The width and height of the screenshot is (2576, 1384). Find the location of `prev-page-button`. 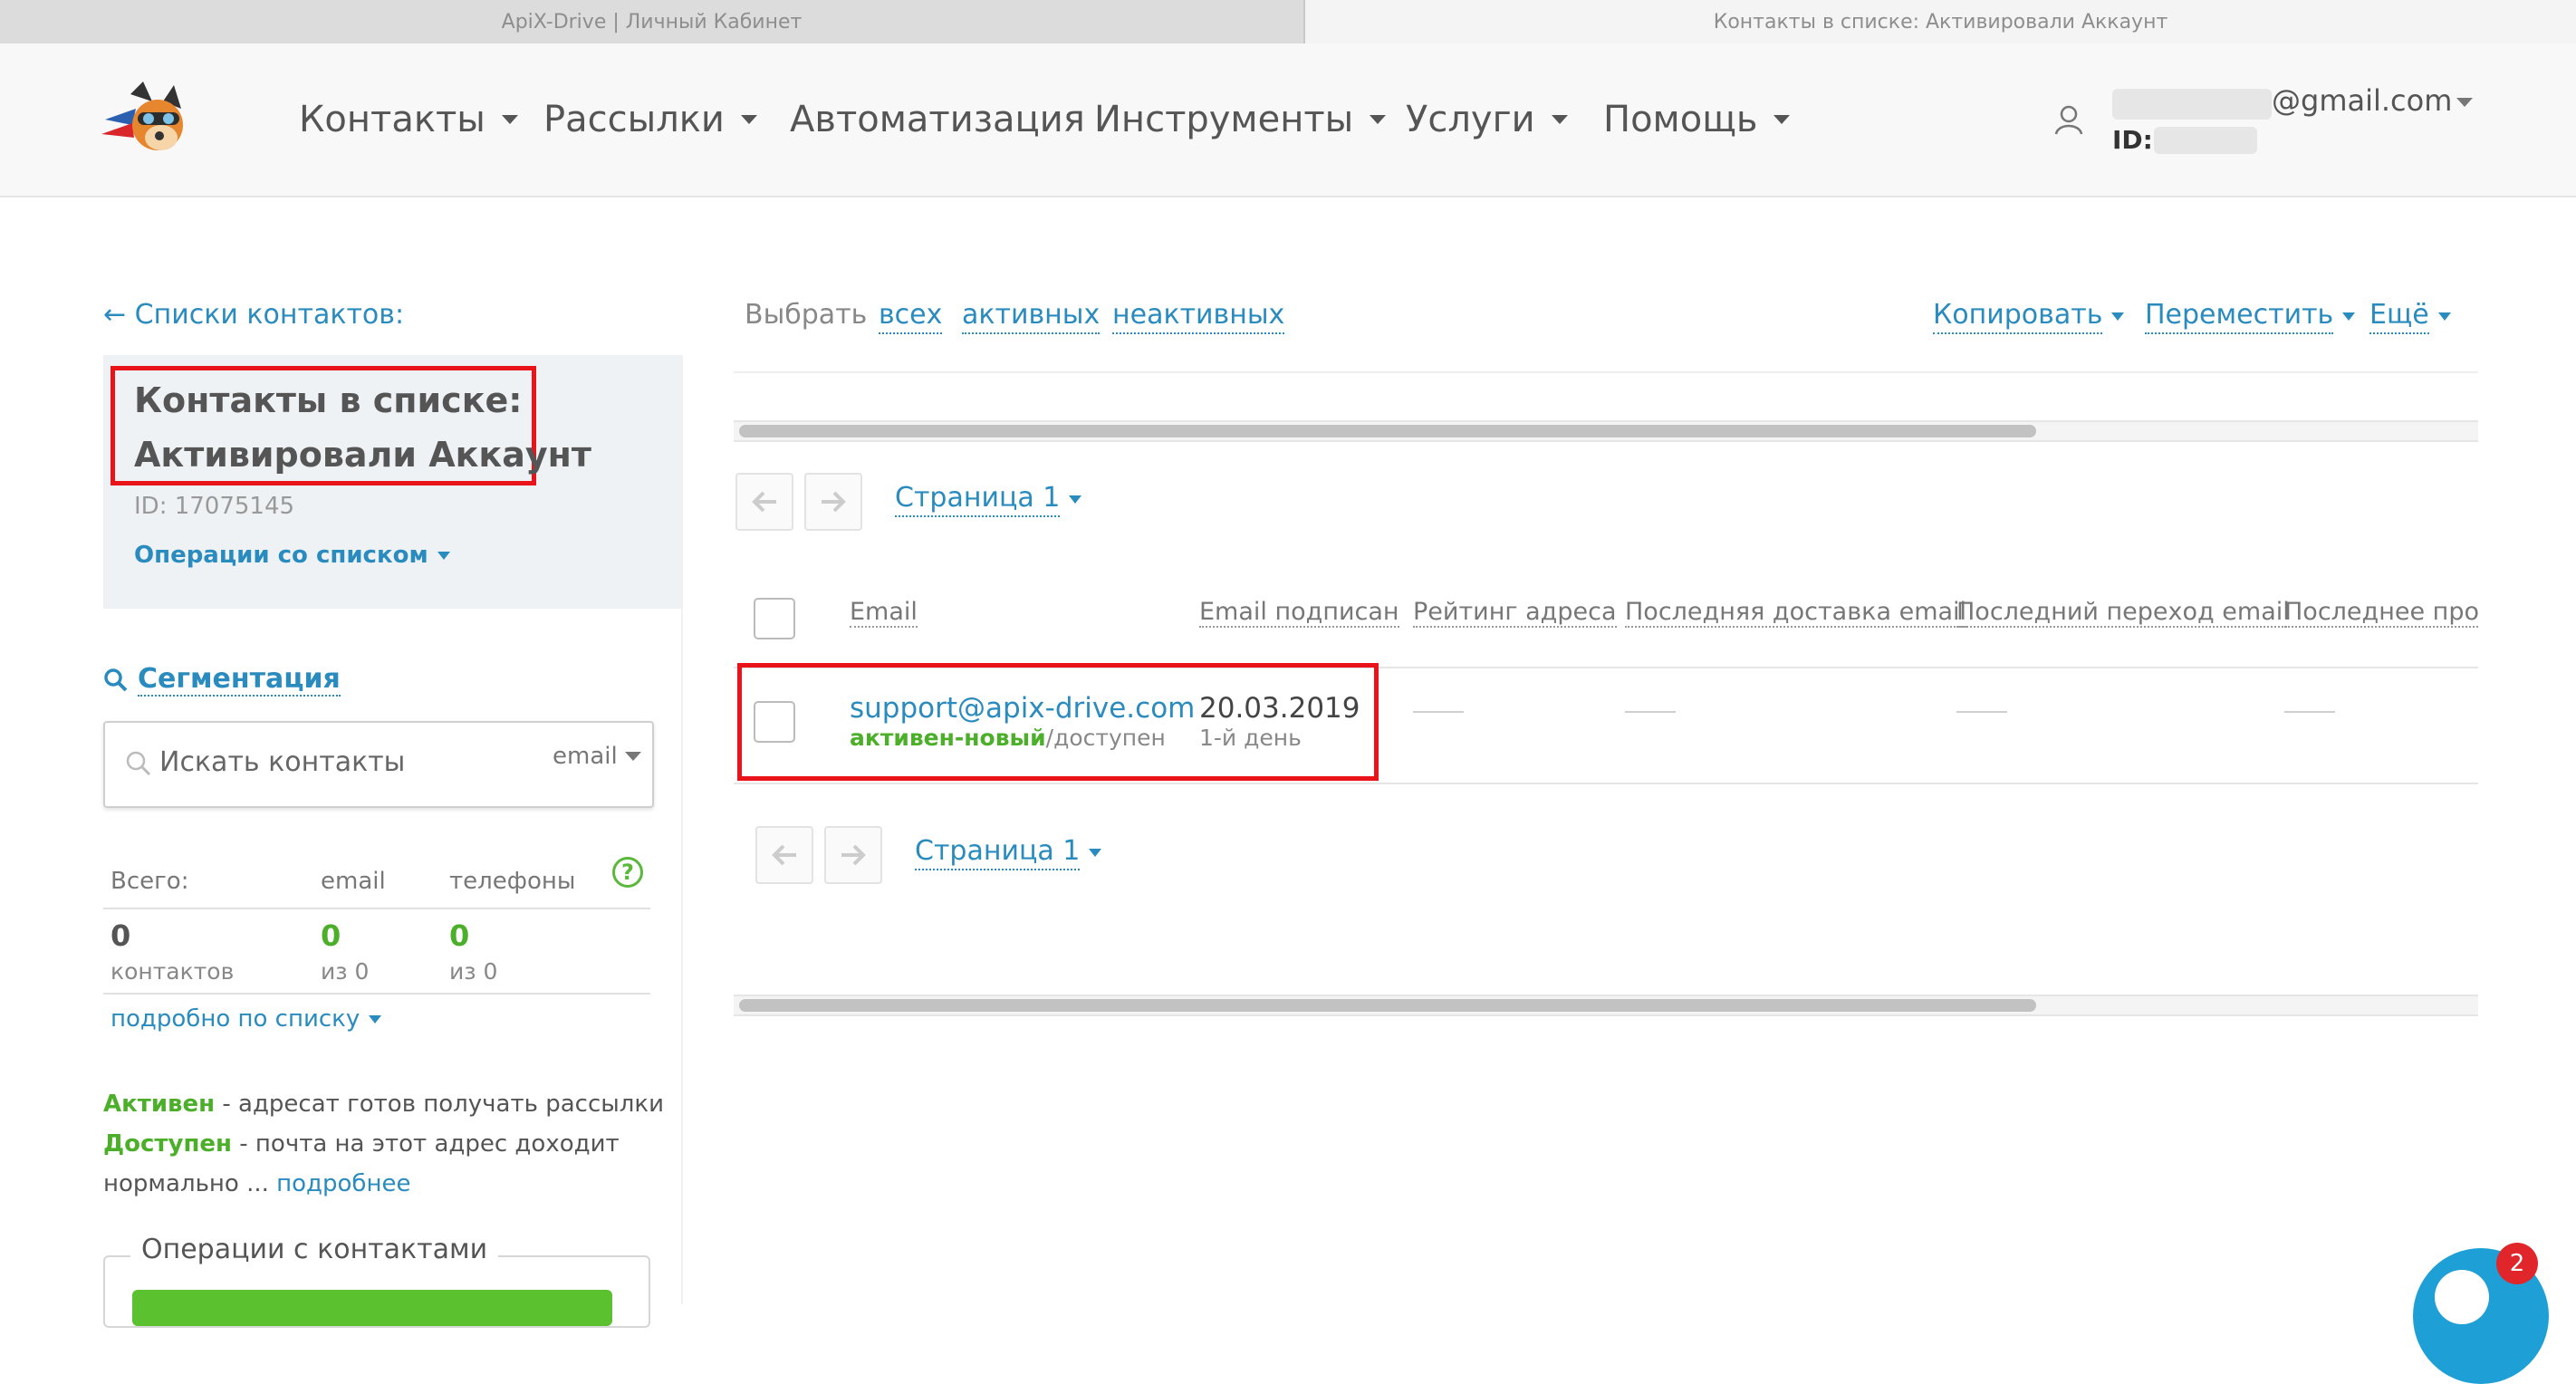

prev-page-button is located at coordinates (764, 502).